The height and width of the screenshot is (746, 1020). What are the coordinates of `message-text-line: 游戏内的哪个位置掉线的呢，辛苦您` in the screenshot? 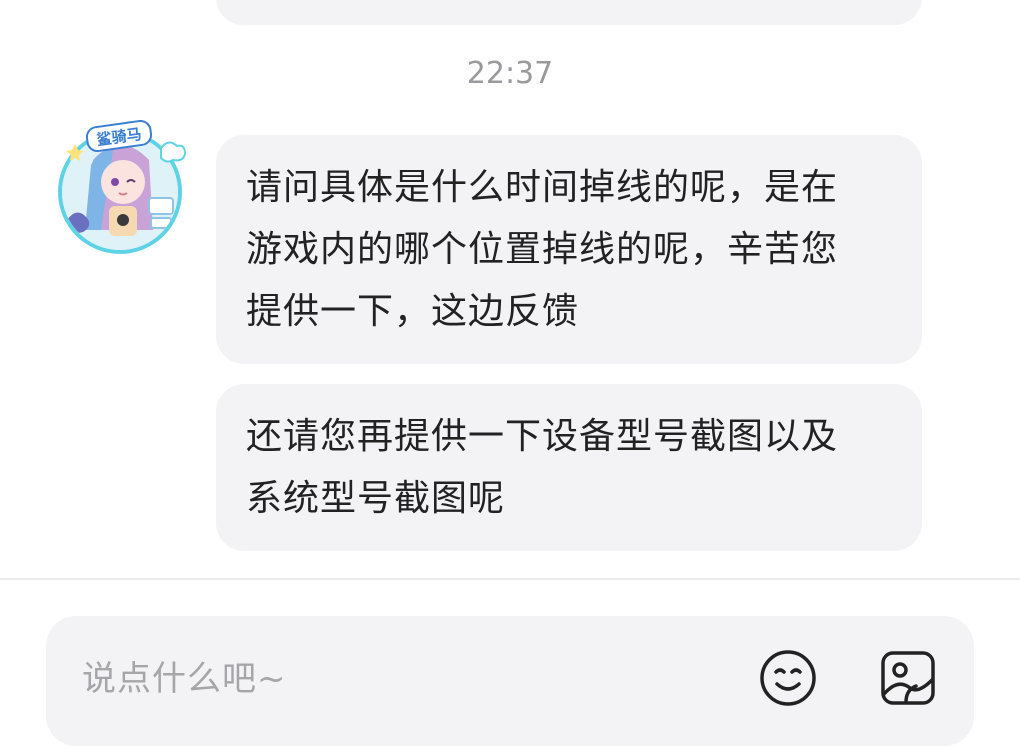 It's located at (542, 249).